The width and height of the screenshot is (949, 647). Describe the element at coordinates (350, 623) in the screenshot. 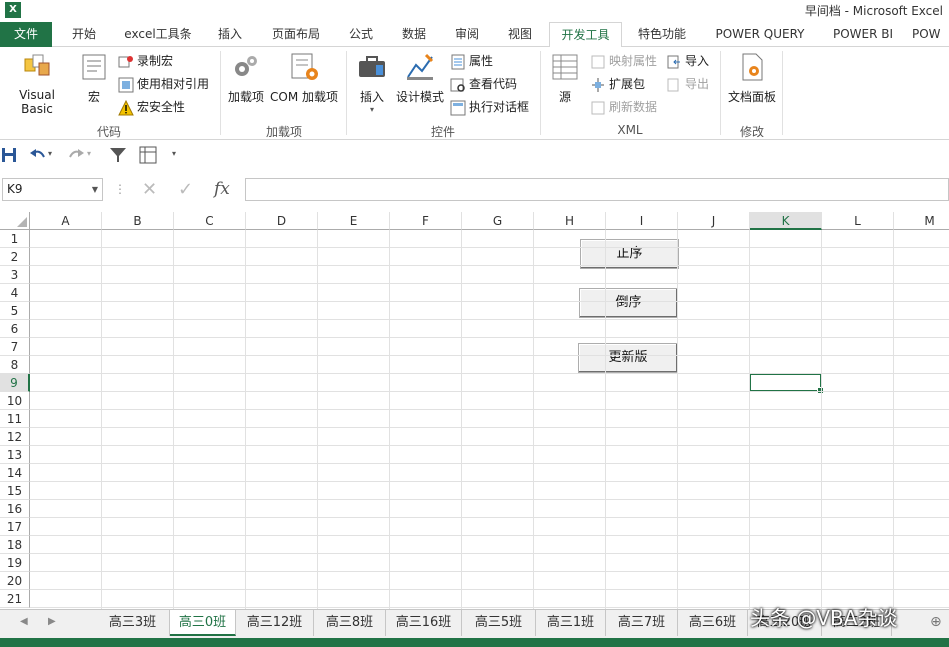

I see `sheet-tab: 高三8班` at that location.